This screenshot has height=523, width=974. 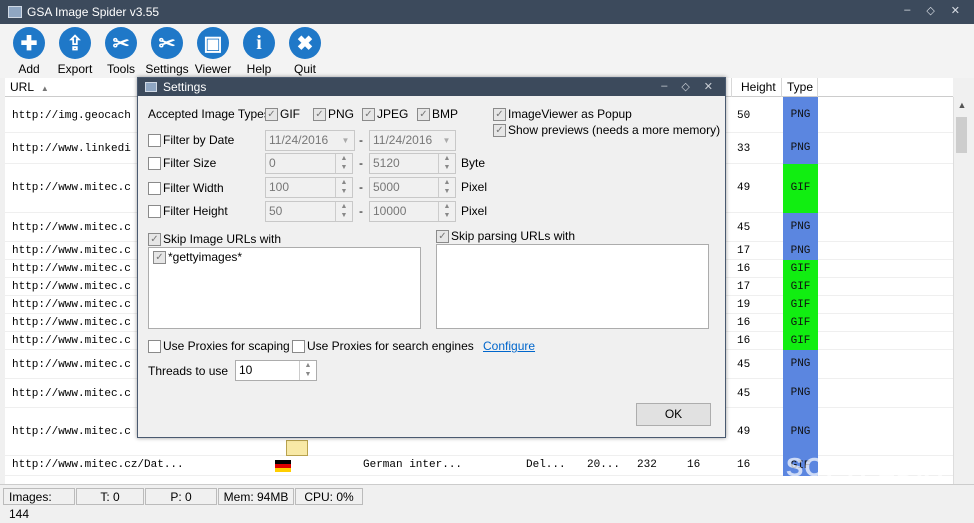 I want to click on row-height: 49, so click(x=744, y=432).